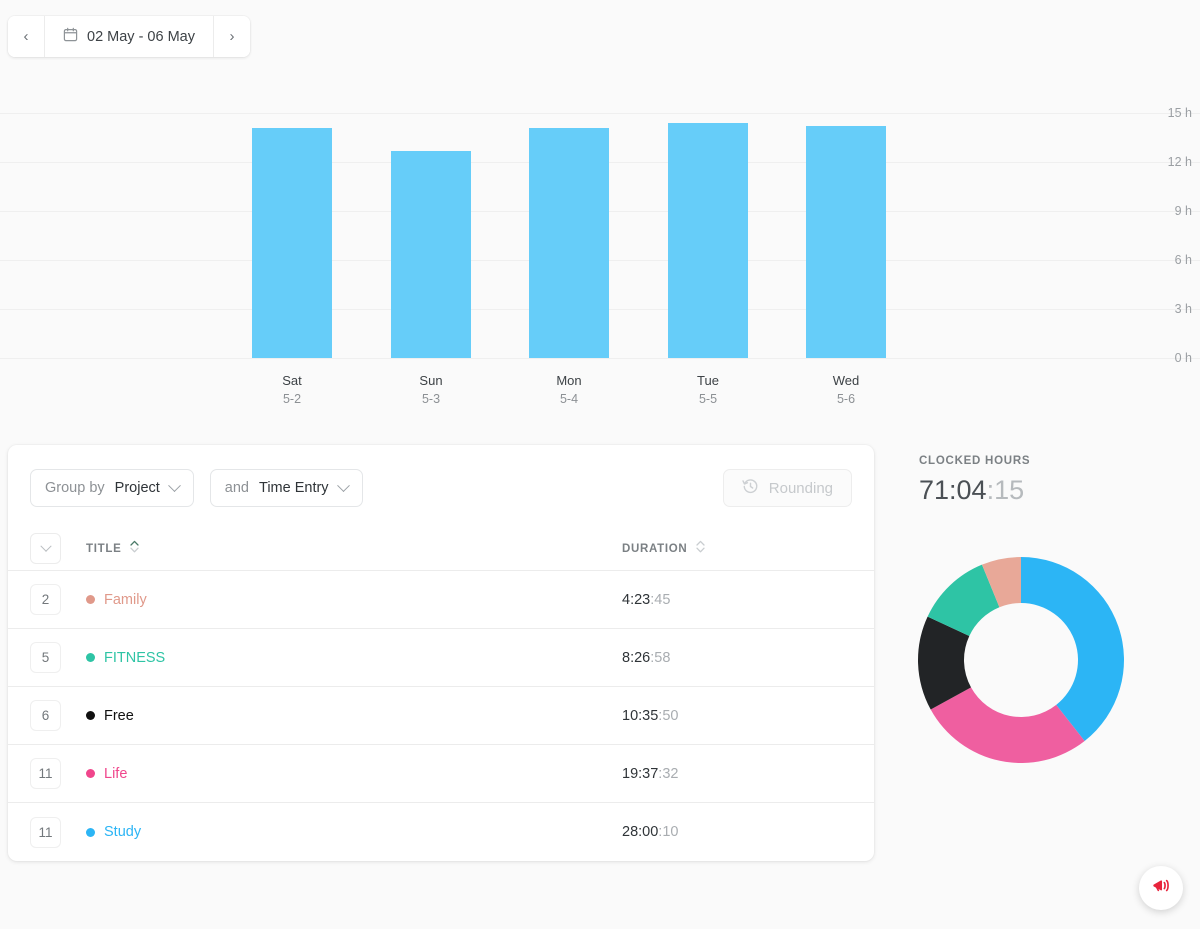  I want to click on row-duration: 10:35:50, so click(650, 715).